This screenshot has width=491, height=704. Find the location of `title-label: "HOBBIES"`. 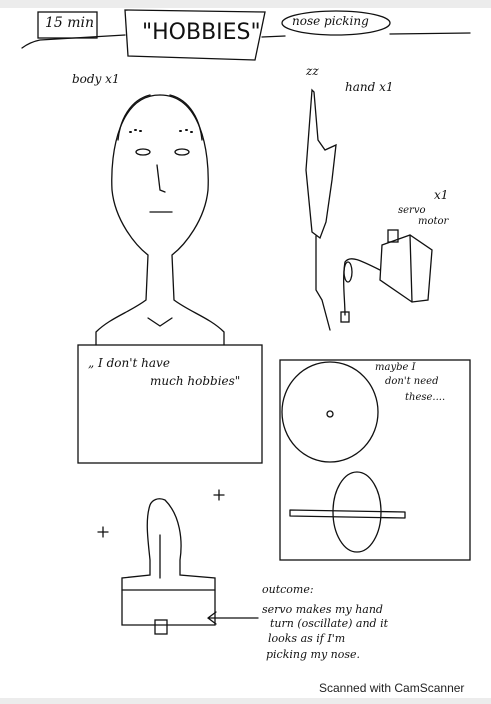

title-label: "HOBBIES" is located at coordinates (201, 32).